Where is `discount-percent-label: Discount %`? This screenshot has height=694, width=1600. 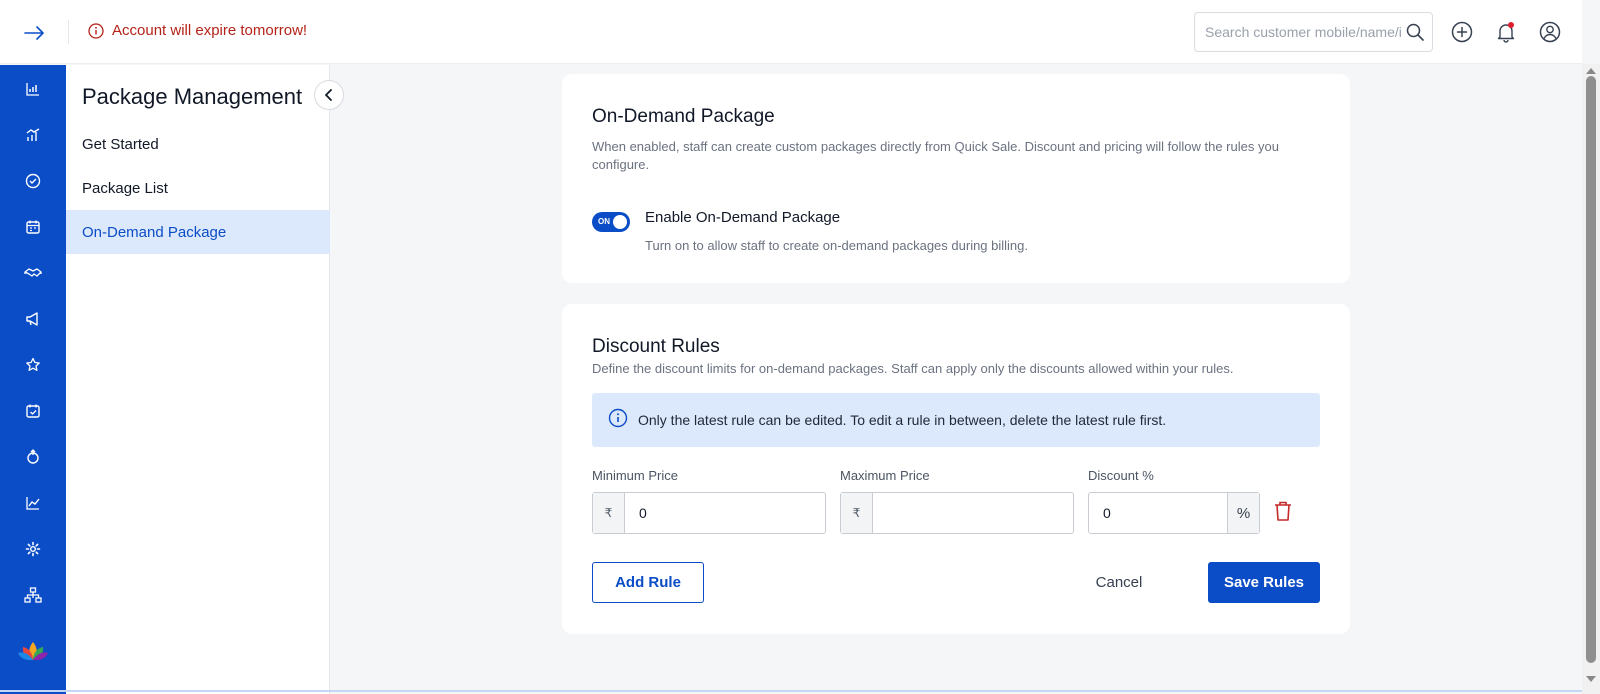 discount-percent-label: Discount % is located at coordinates (1121, 475).